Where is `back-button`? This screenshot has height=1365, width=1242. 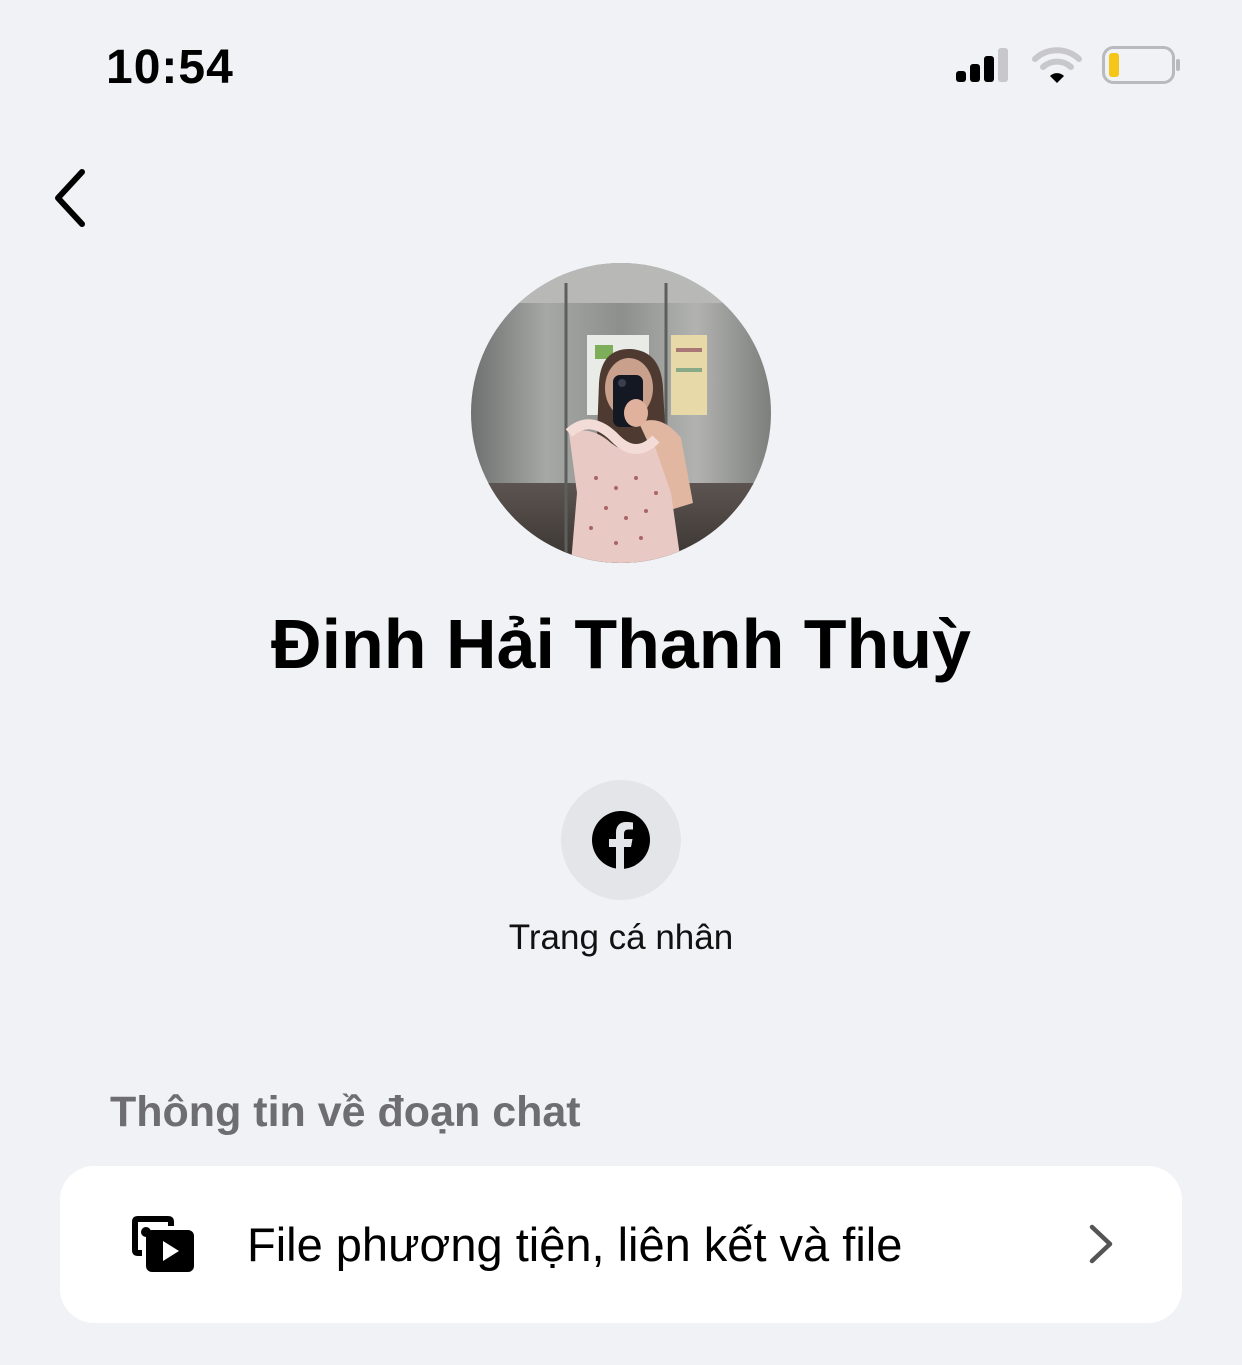 back-button is located at coordinates (70, 198).